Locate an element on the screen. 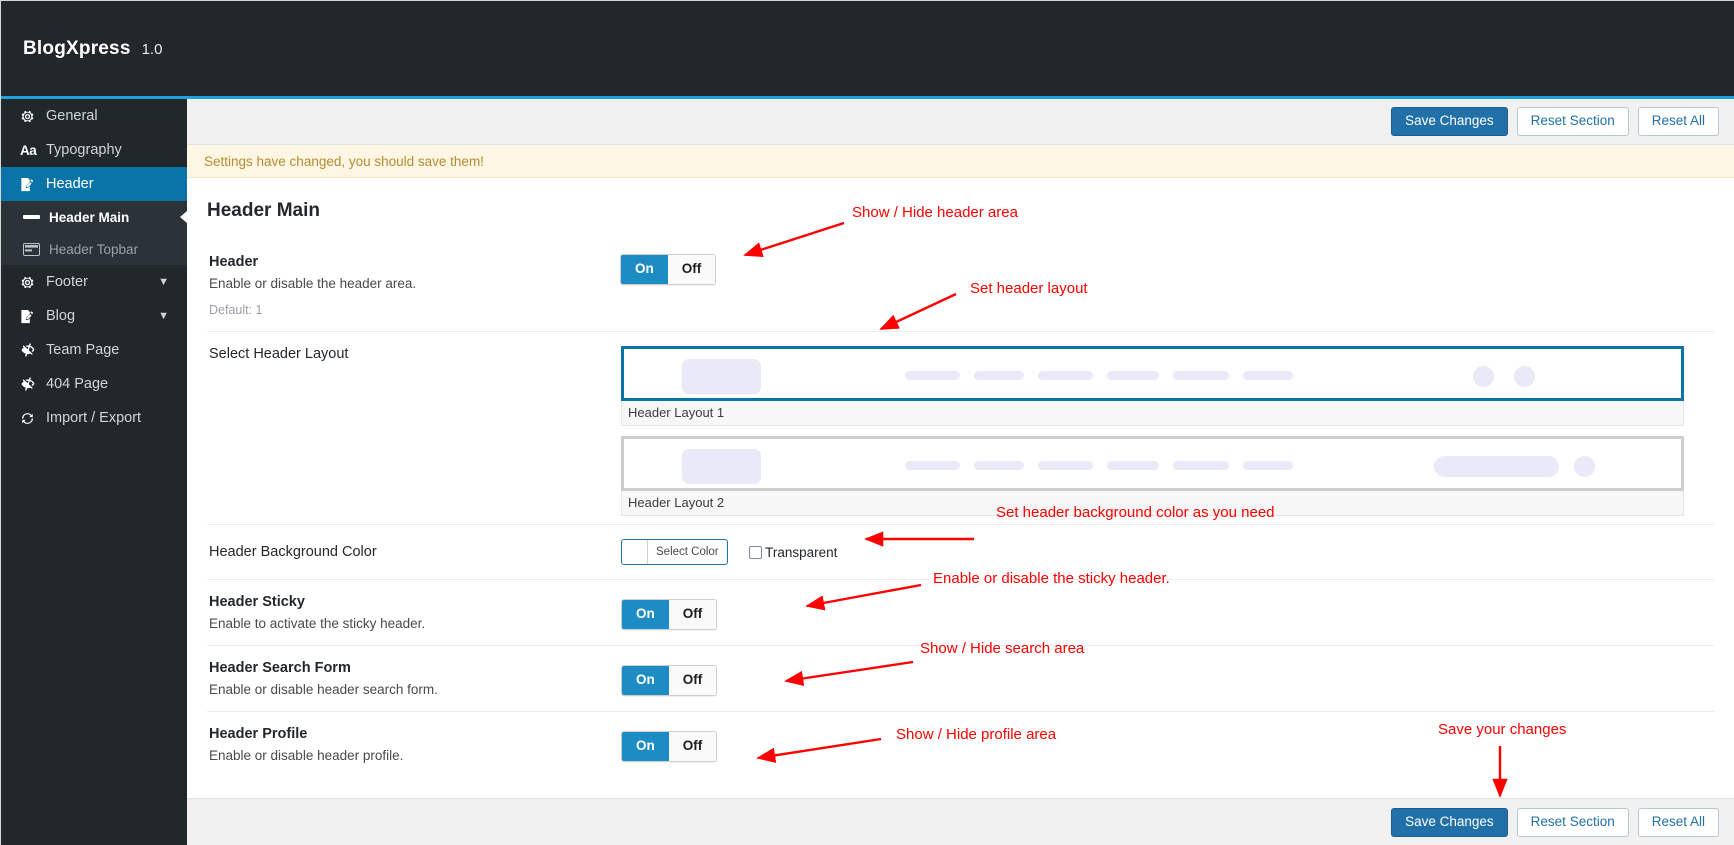 This screenshot has width=1734, height=845. sidebar-item-blog: Blog ▼ is located at coordinates (94, 316).